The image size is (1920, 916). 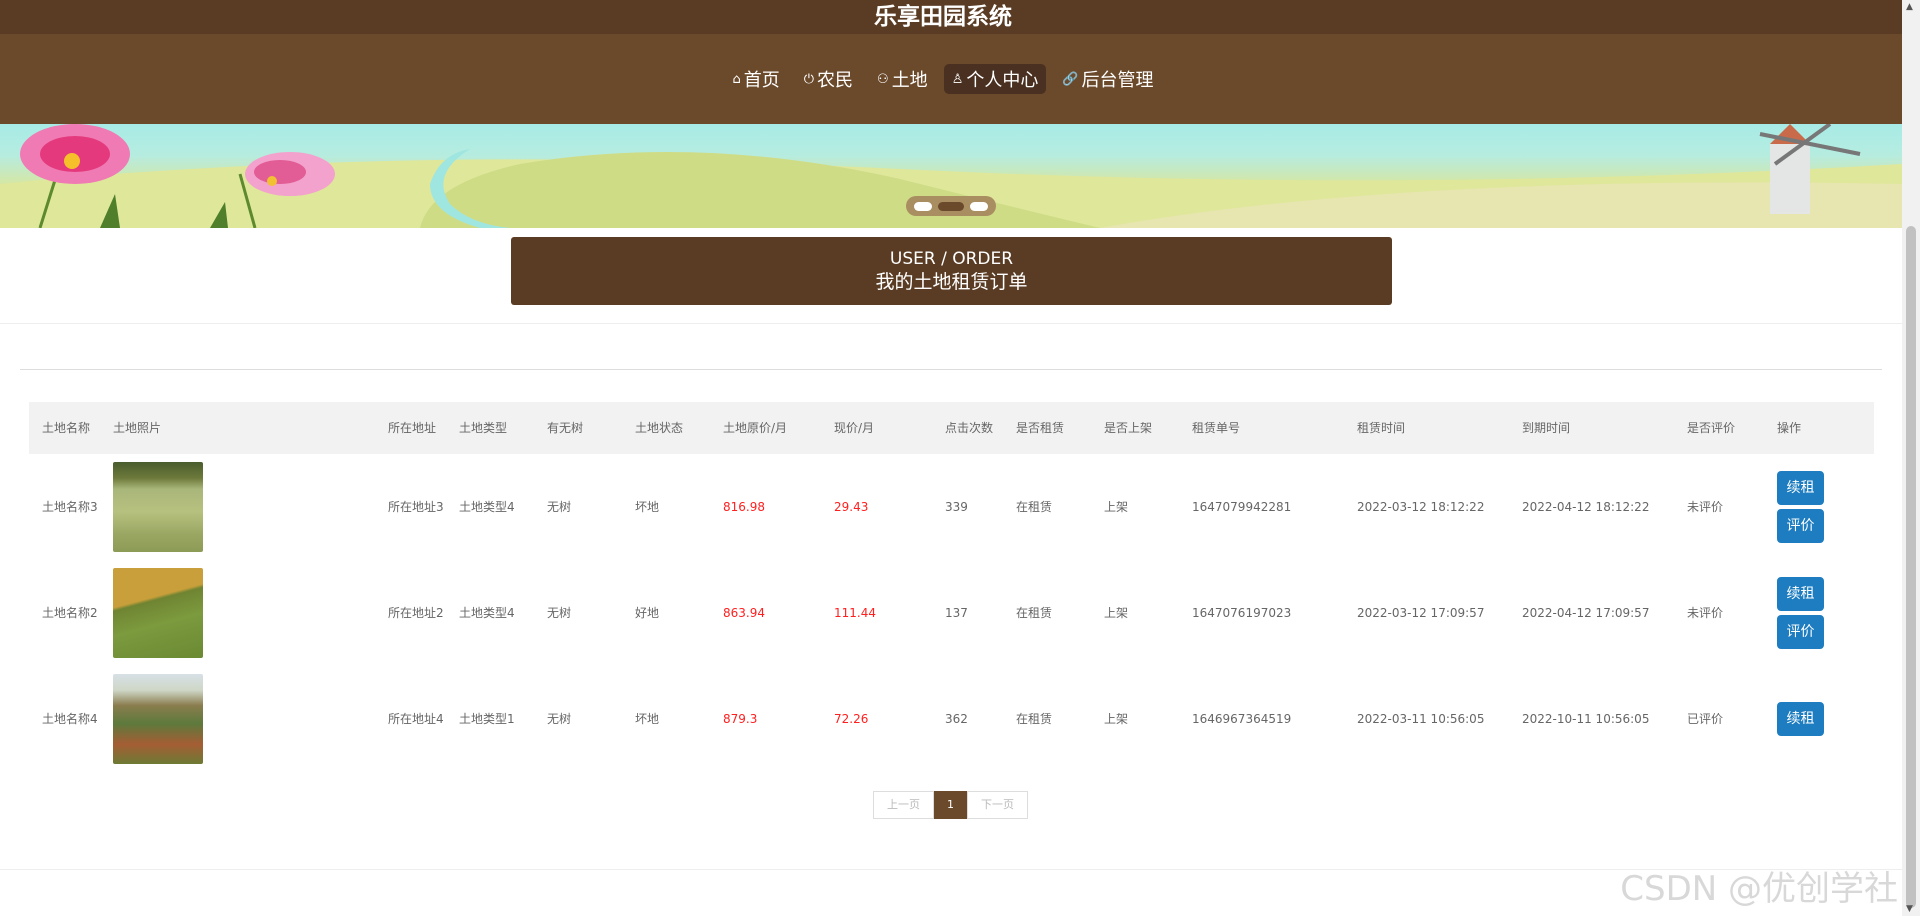 I want to click on cell-clicks: 339, so click(x=956, y=507).